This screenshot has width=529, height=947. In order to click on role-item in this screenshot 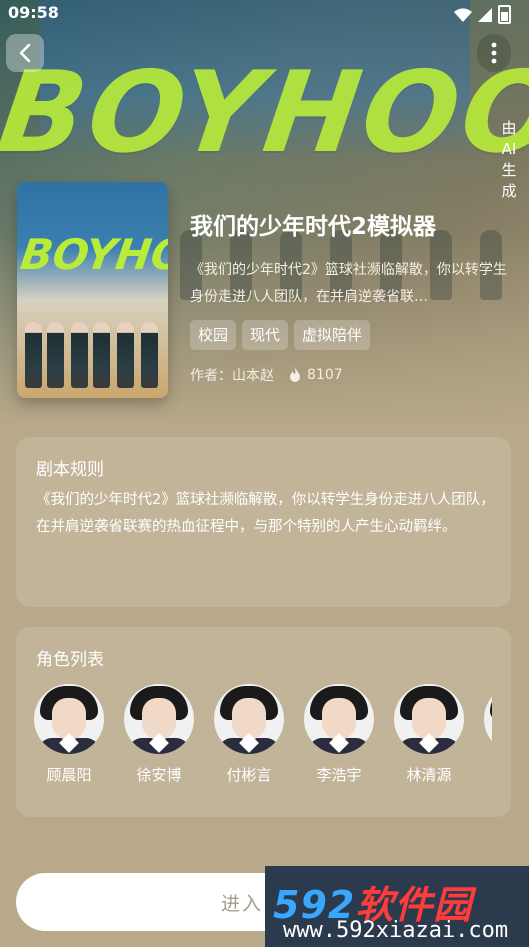, I will do `click(488, 744)`.